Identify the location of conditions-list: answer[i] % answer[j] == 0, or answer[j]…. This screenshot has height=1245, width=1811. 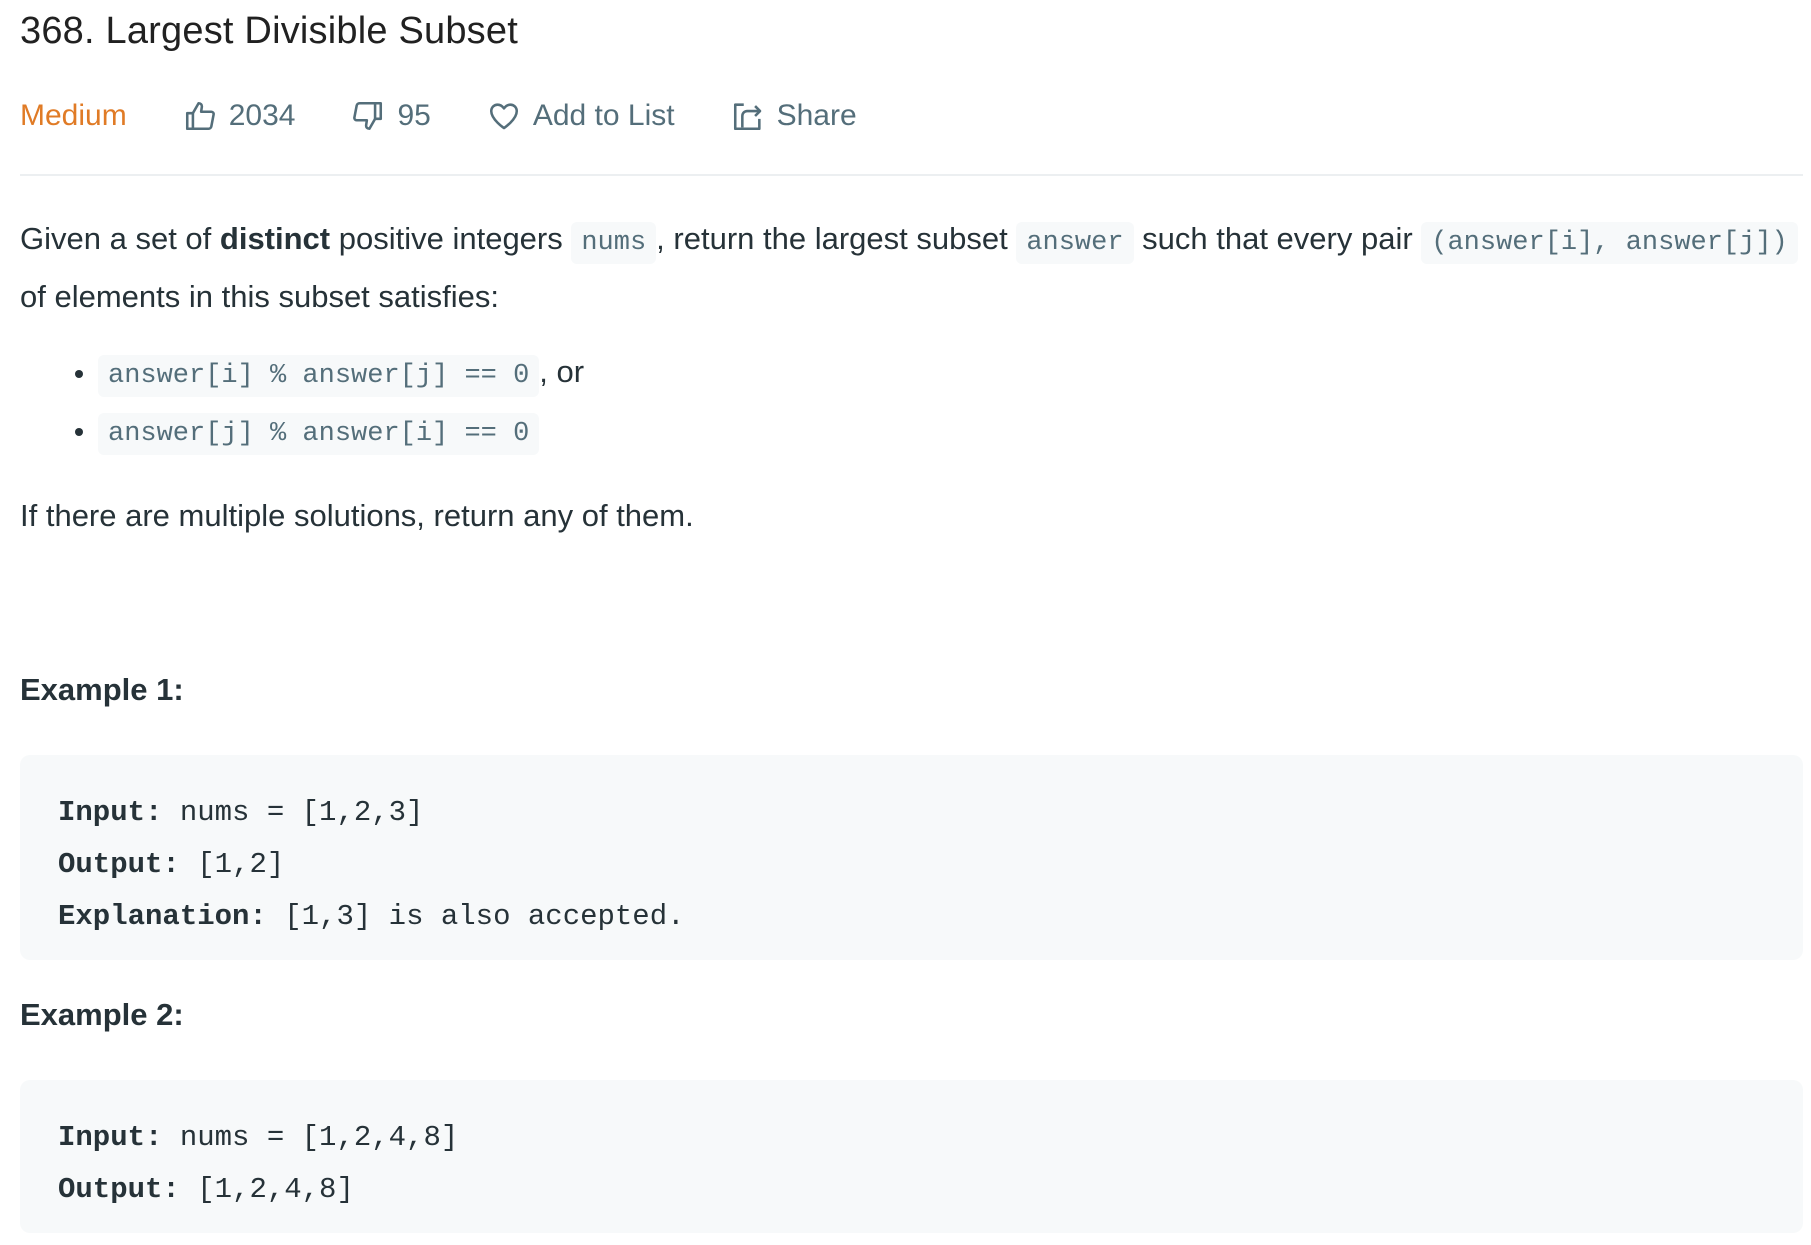
(911, 403).